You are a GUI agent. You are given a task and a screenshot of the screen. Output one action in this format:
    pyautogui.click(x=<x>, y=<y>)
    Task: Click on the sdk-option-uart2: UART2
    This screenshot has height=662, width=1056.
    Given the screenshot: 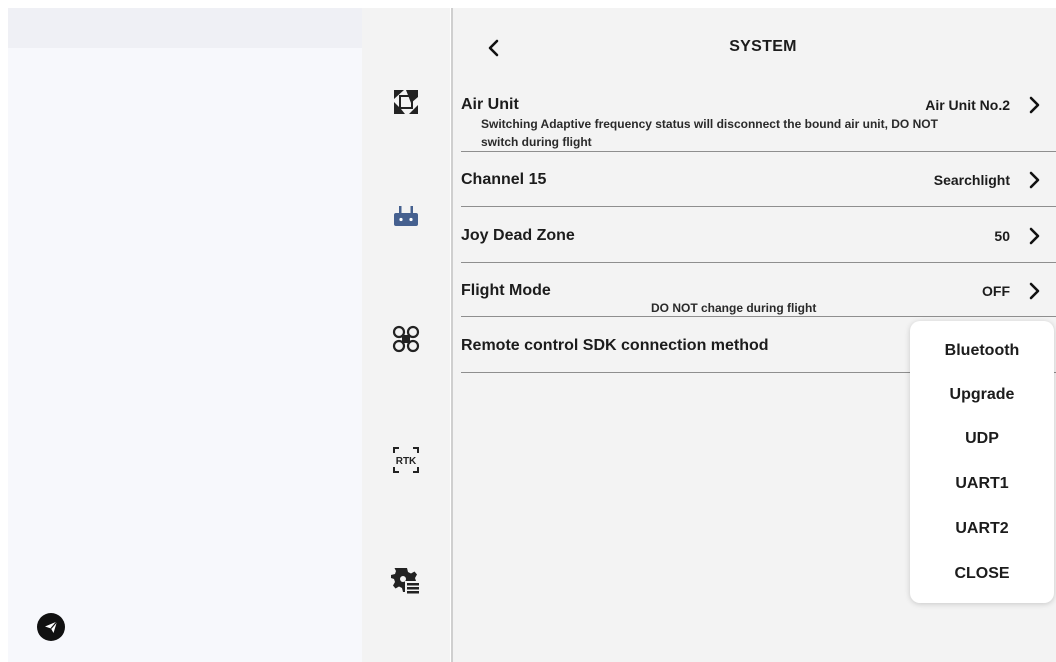 What is the action you would take?
    pyautogui.click(x=982, y=529)
    